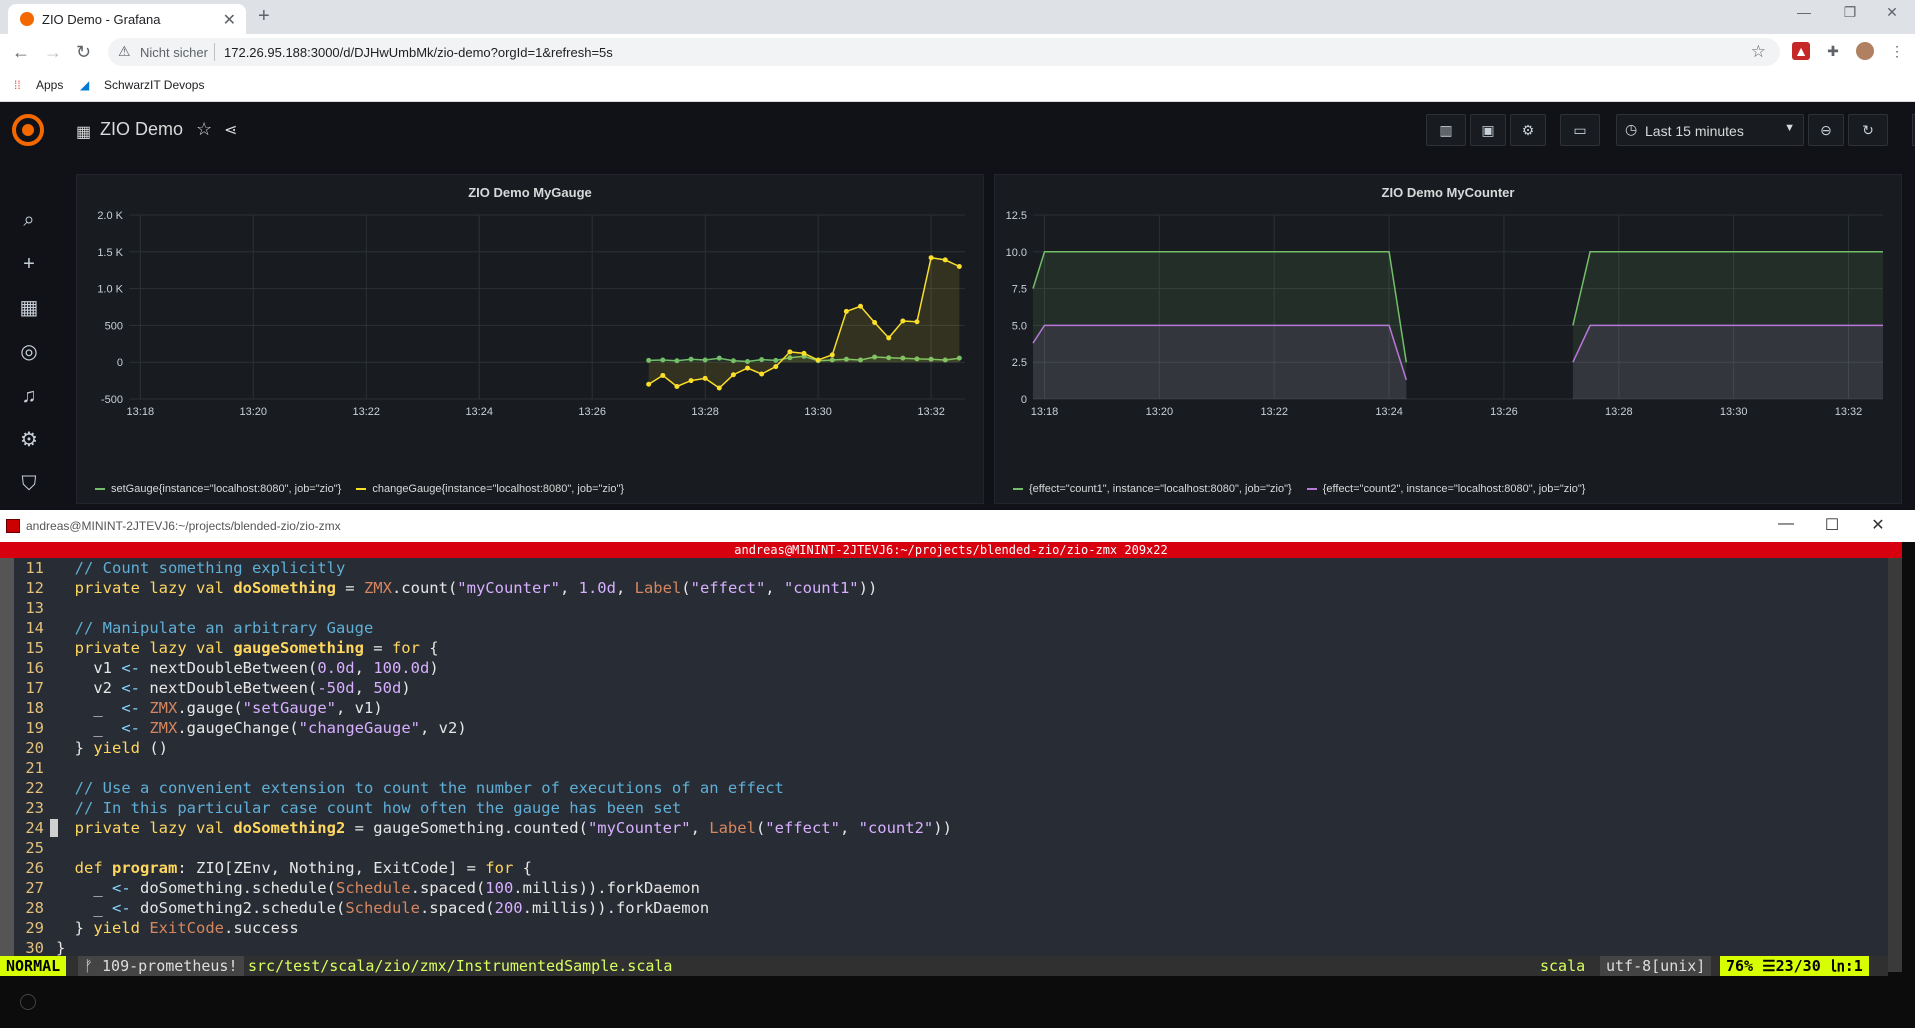  What do you see at coordinates (83, 52) in the screenshot?
I see `reload-icon: ↻` at bounding box center [83, 52].